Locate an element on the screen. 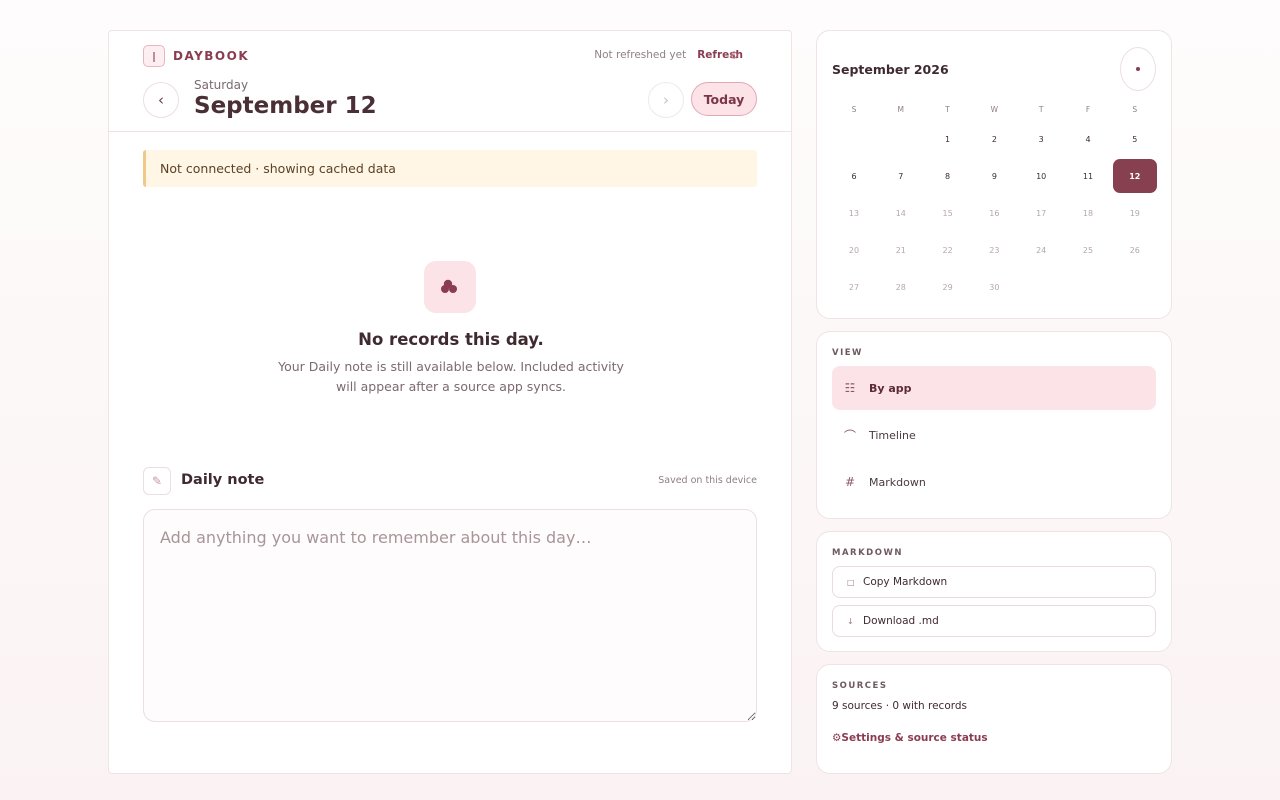 The image size is (1280, 800). settings-source-status-link: ⚙Settings & source status is located at coordinates (910, 738).